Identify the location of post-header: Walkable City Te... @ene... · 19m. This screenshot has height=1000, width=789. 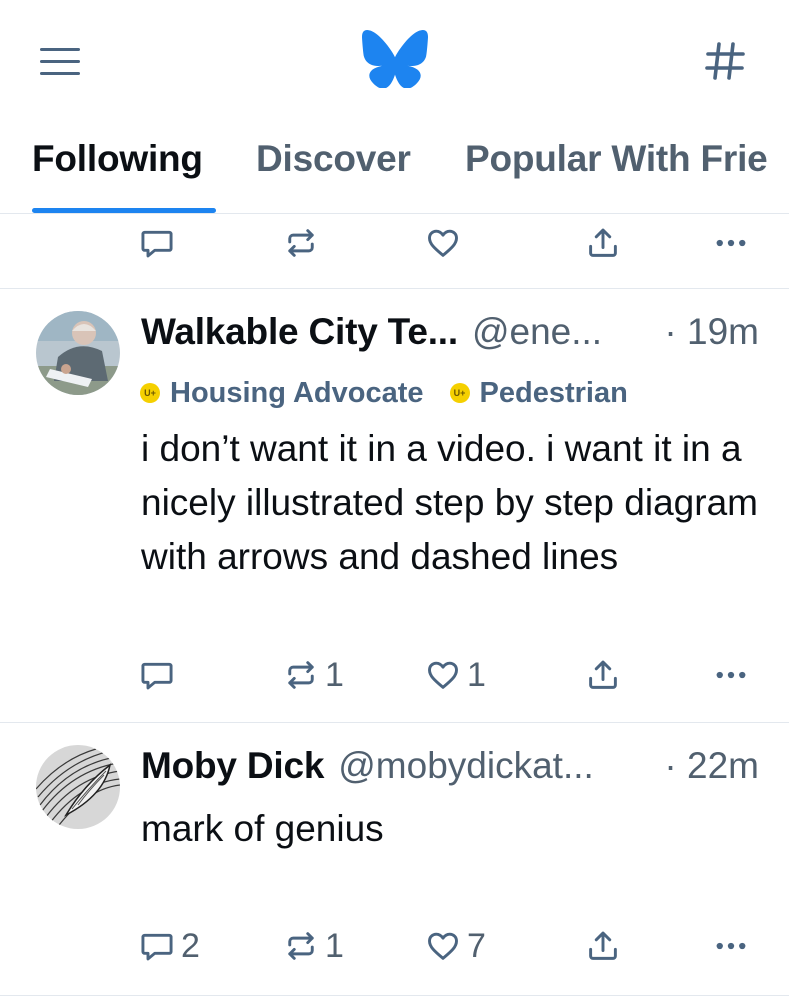
(450, 333).